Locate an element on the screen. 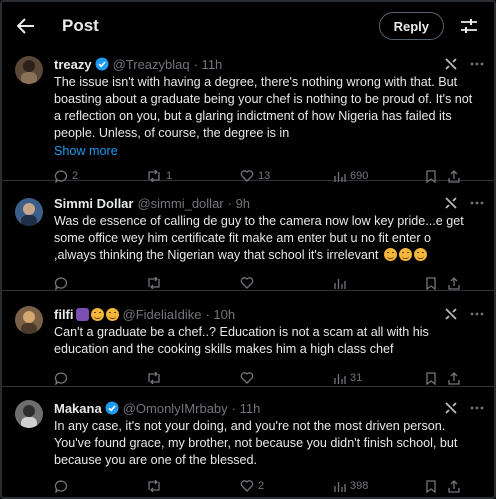 This screenshot has height=499, width=496. author-name: filfi is located at coordinates (64, 314).